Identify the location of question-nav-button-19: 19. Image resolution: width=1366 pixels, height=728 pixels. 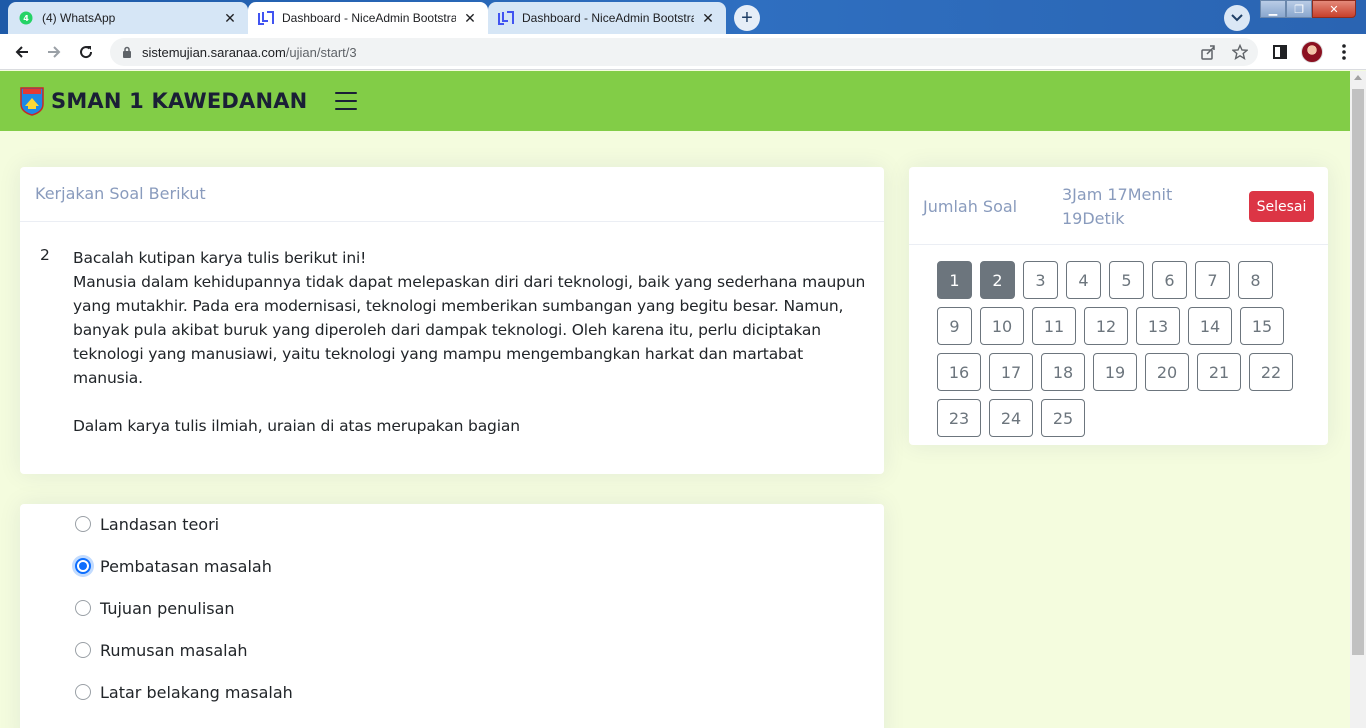
(1115, 372).